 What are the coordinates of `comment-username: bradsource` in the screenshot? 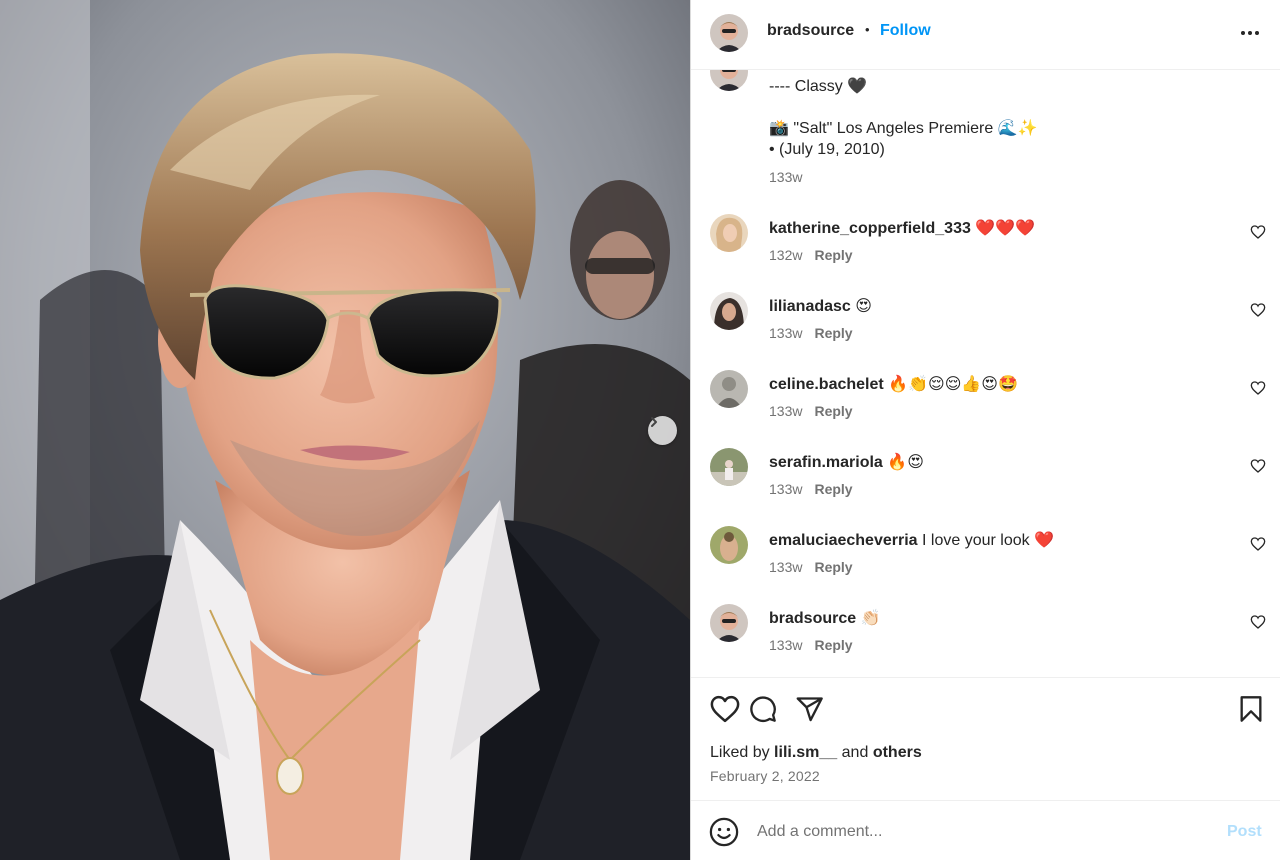 It's located at (812, 618).